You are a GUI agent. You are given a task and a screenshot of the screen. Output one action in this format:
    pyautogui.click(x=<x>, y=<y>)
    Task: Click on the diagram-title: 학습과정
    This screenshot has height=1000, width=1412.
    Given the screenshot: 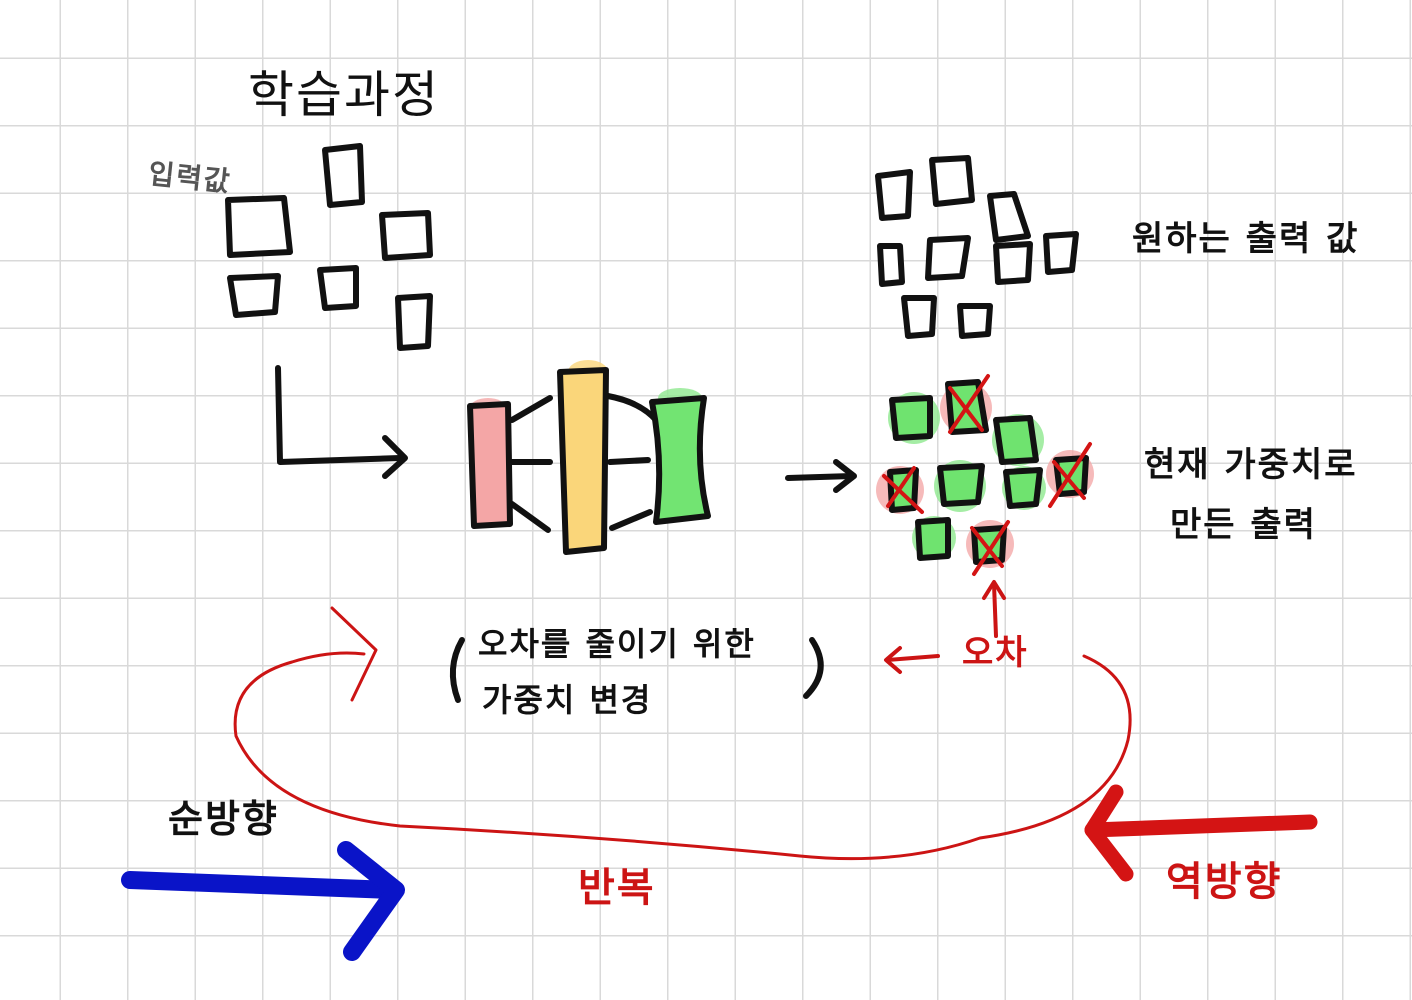 What is the action you would take?
    pyautogui.click(x=344, y=95)
    